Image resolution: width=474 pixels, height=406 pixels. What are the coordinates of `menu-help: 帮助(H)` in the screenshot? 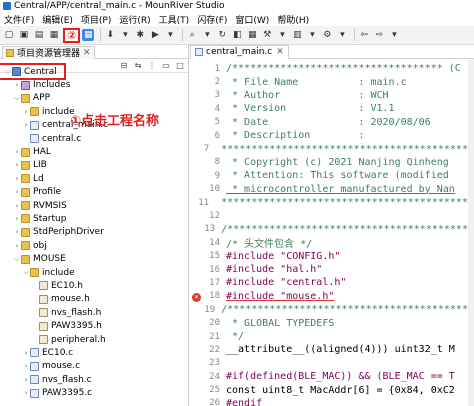 It's located at (293, 19).